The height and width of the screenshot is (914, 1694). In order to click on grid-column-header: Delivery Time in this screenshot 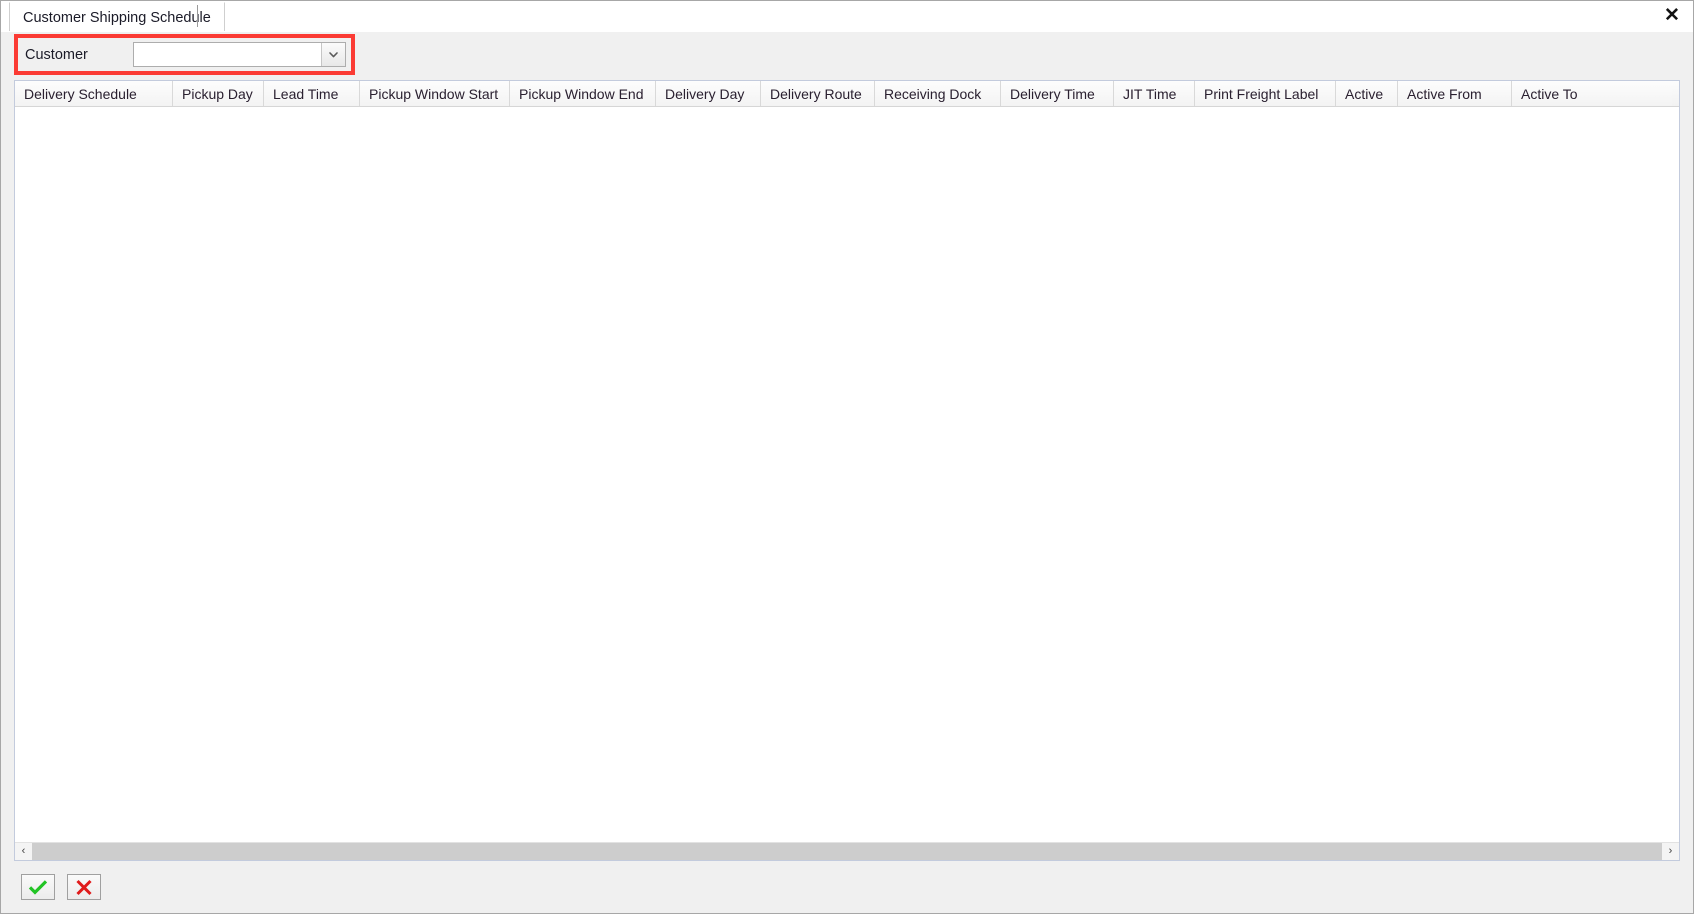, I will do `click(1057, 93)`.